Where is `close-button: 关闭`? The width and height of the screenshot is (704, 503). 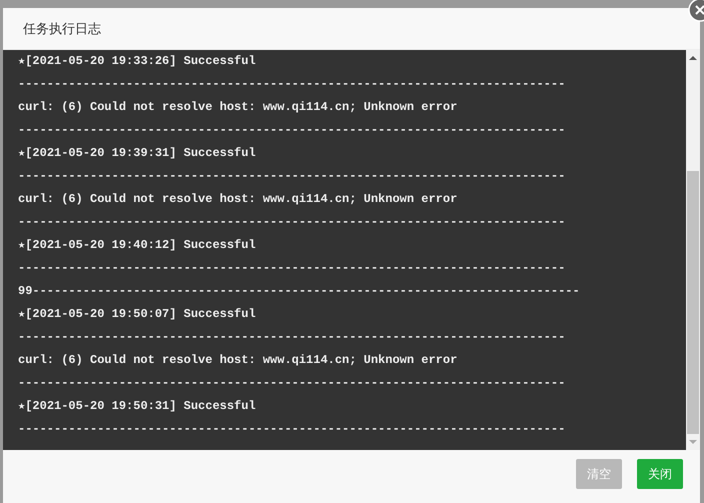
close-button: 关闭 is located at coordinates (660, 474).